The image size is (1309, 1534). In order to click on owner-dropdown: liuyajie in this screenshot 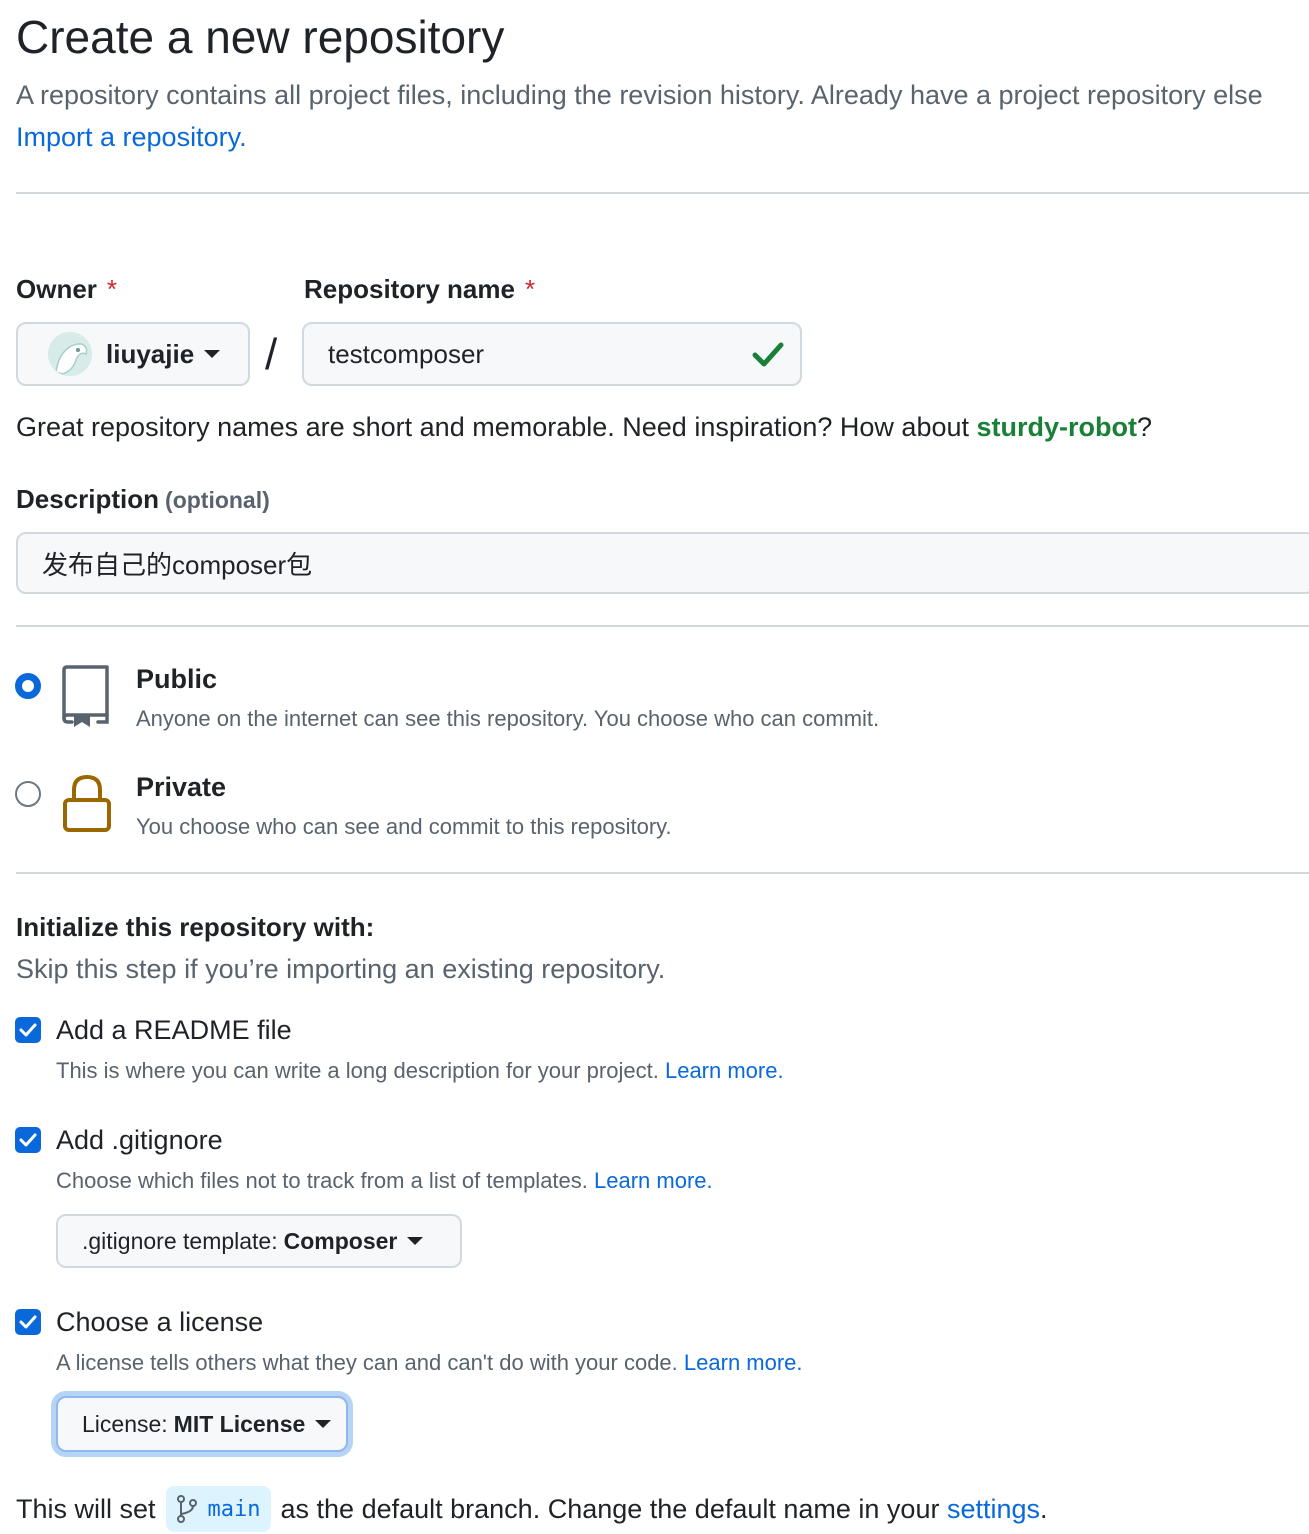, I will do `click(133, 354)`.